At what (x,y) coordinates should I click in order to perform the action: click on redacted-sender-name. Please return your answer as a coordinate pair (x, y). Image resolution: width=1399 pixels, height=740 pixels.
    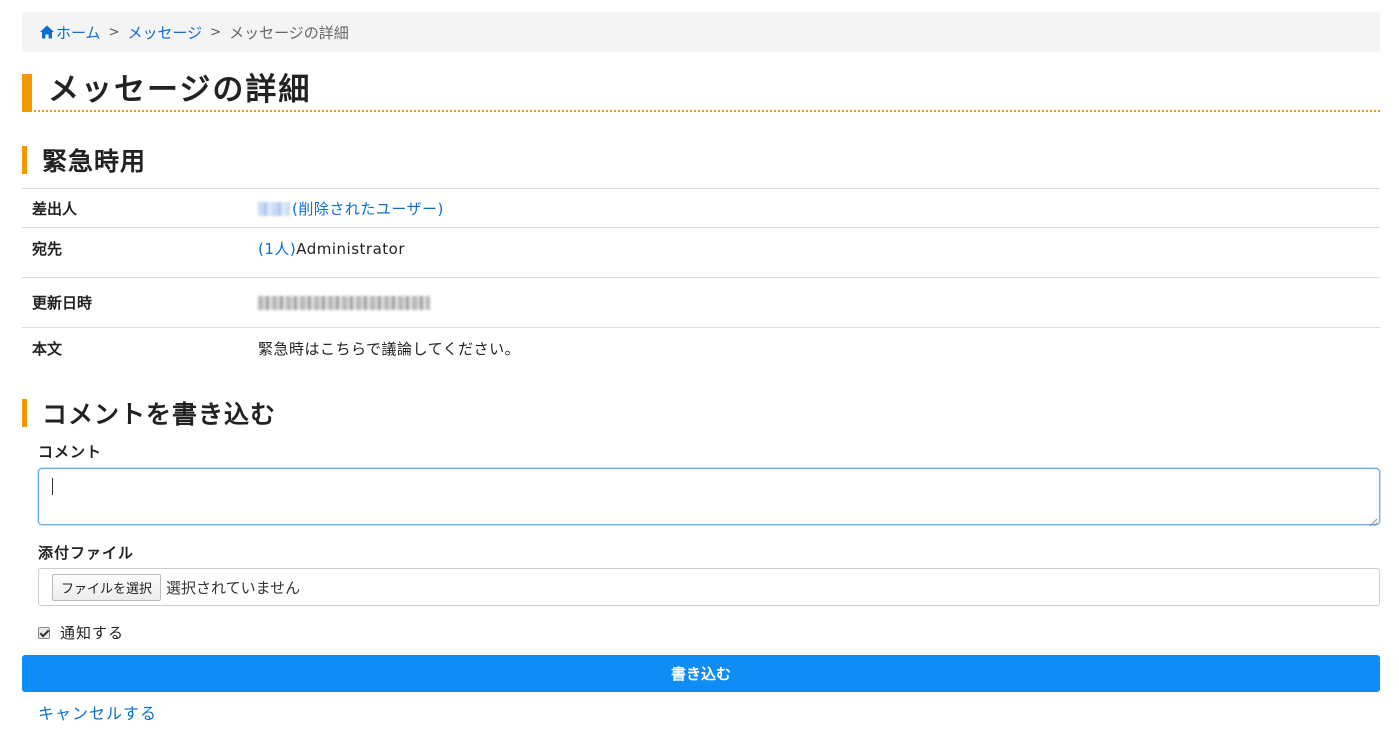
    Looking at the image, I should click on (274, 208).